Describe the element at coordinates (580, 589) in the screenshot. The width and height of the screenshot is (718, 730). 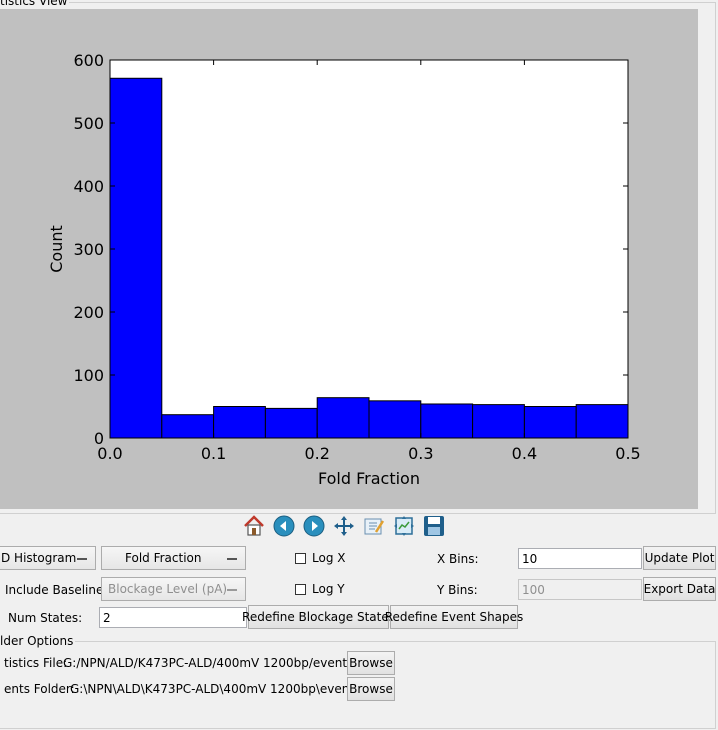
I see `y-bins-input` at that location.